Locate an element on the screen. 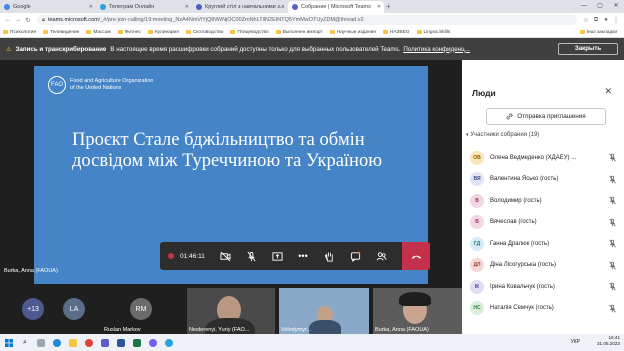 The image size is (624, 351). maximize-icon: ▢ is located at coordinates (600, 6).